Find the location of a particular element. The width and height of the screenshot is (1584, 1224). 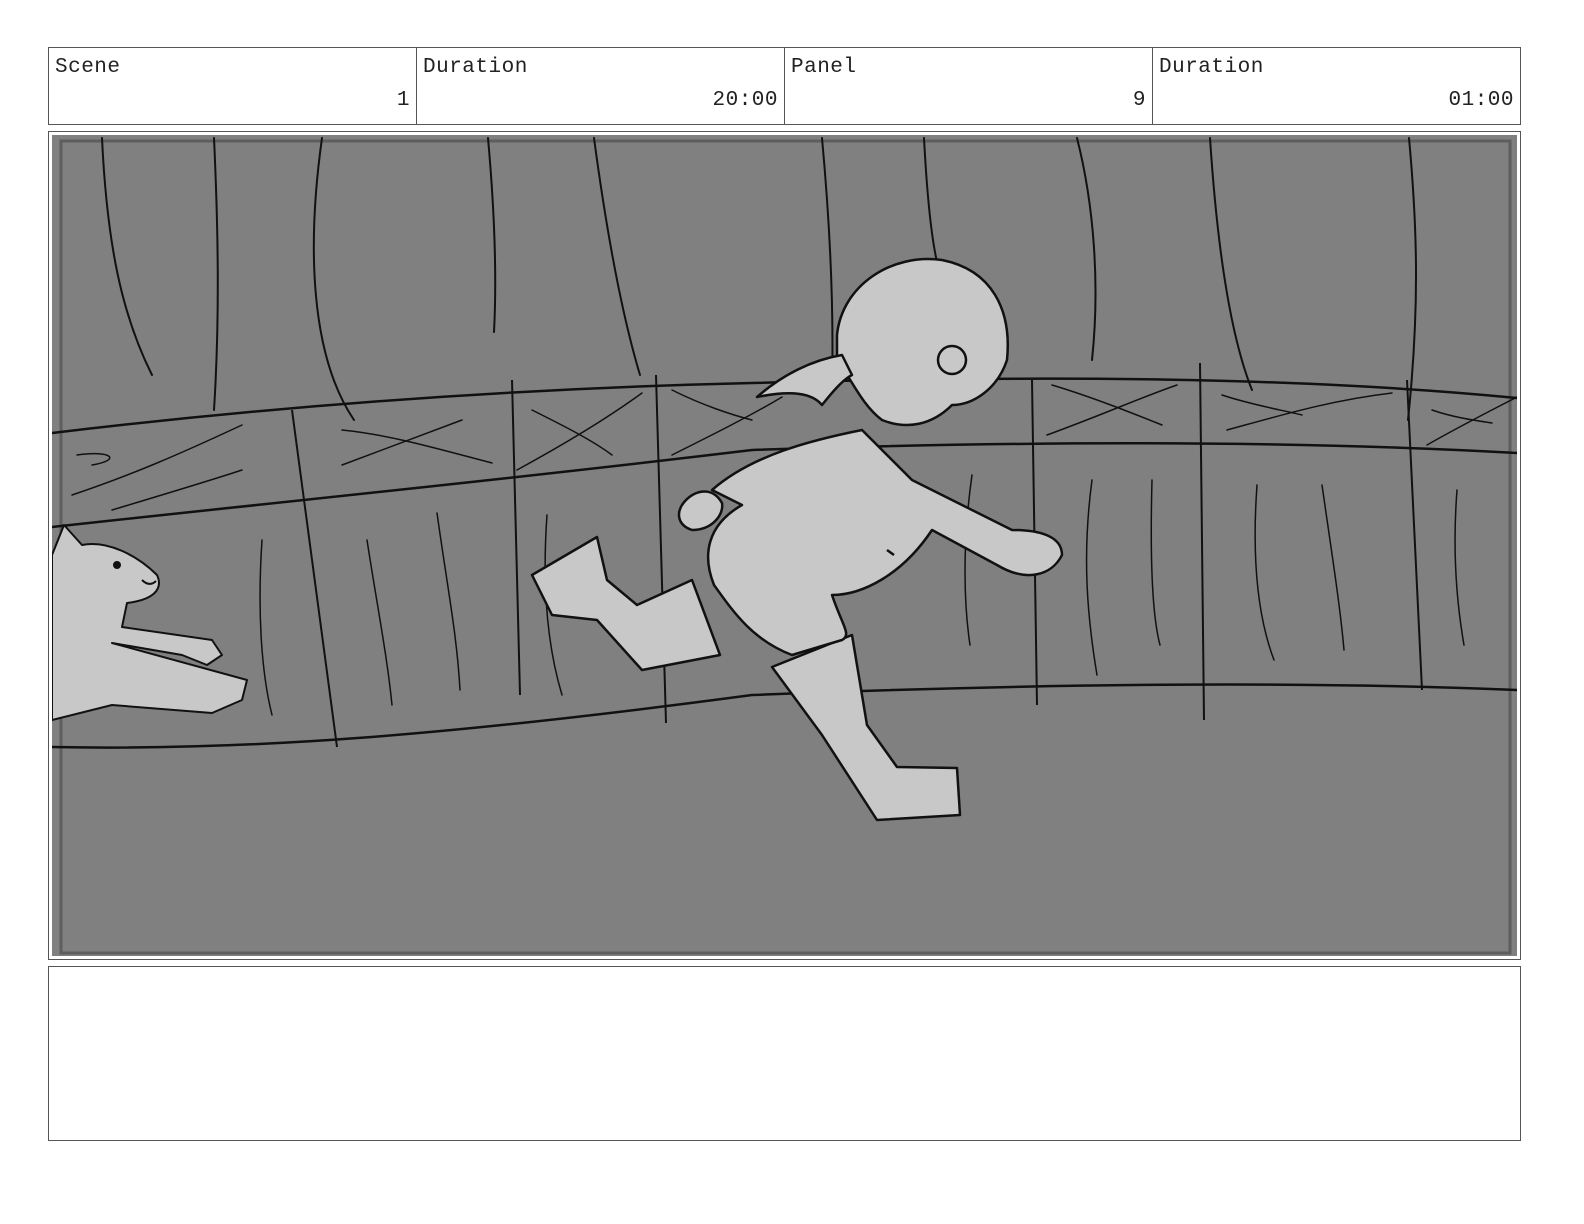

panel-duration-value: 01:00 is located at coordinates (1481, 100).